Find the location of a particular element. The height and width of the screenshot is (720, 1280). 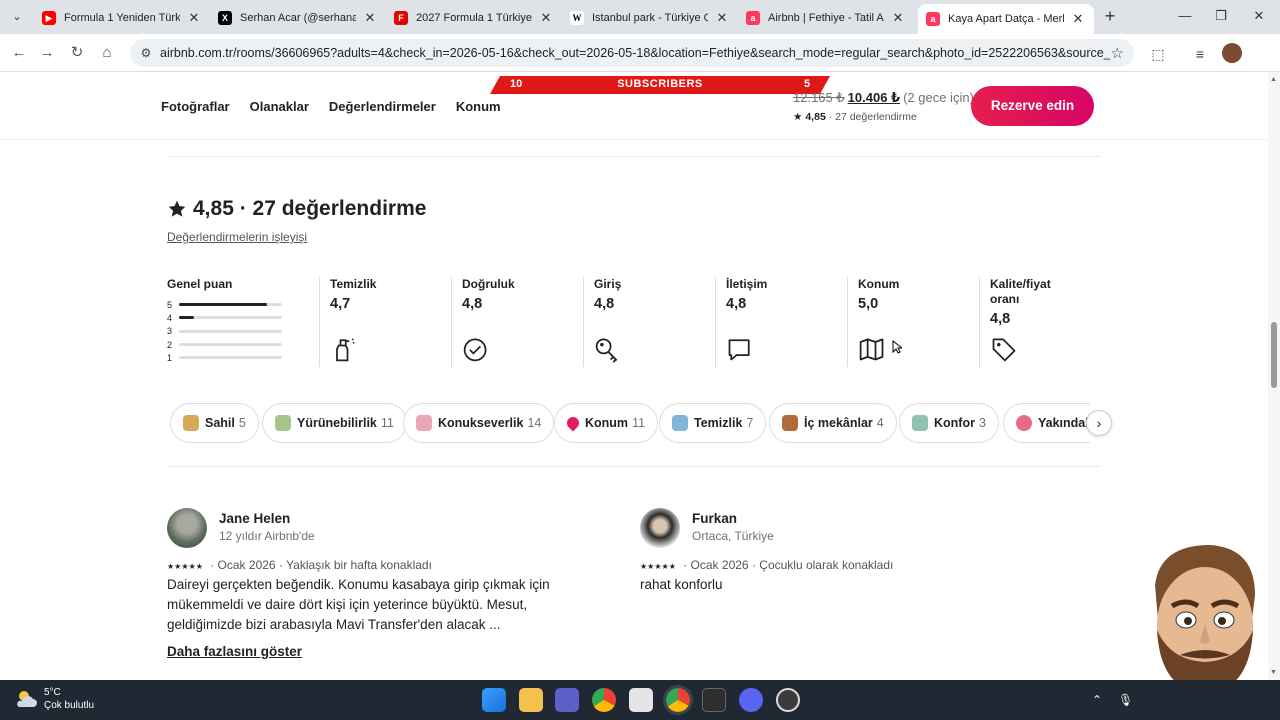

media-controls-icon: ≡ is located at coordinates (1200, 54).